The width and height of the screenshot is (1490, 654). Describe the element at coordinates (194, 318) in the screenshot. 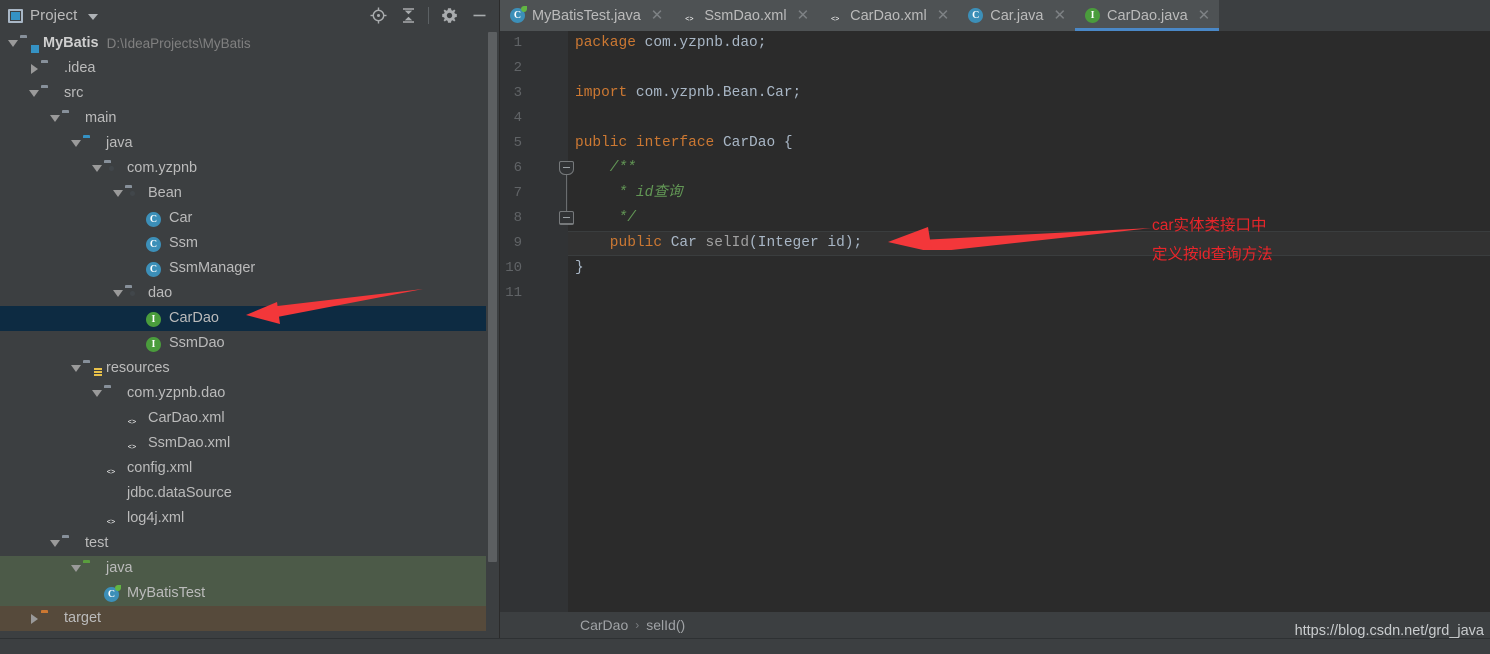

I see `tree-node-label: CarDao` at that location.